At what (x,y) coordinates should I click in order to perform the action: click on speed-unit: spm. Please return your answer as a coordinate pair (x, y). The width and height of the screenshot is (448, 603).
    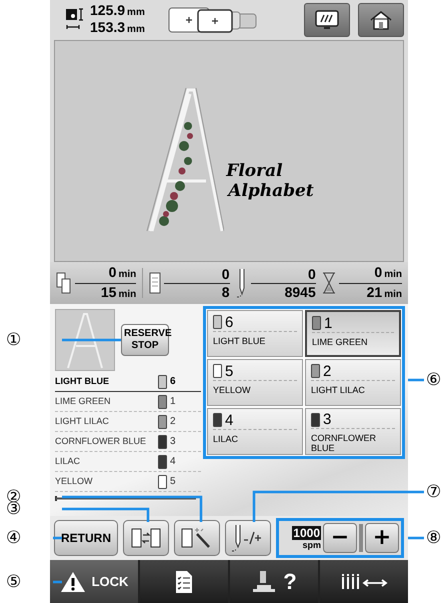
    Looking at the image, I should click on (311, 545).